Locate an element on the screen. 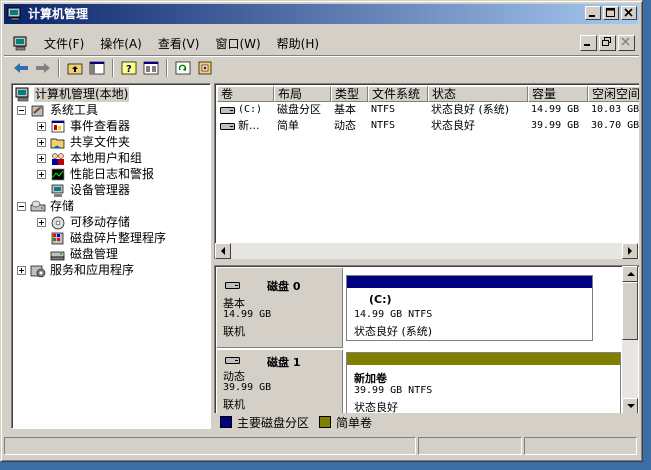  help-button: ? is located at coordinates (129, 68).